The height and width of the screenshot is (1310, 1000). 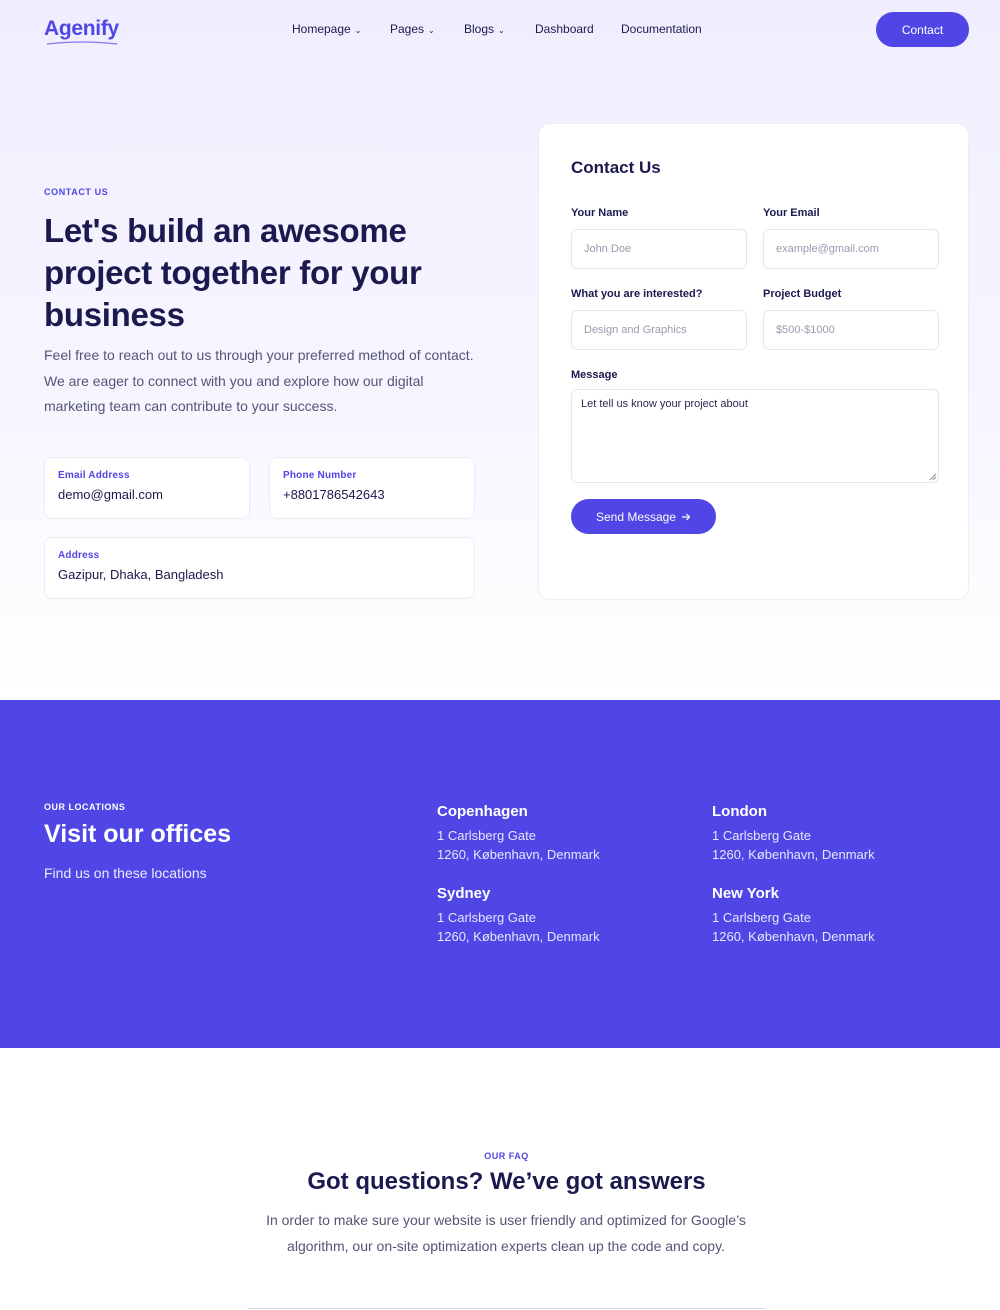 I want to click on logo-swash-icon, so click(x=82, y=43).